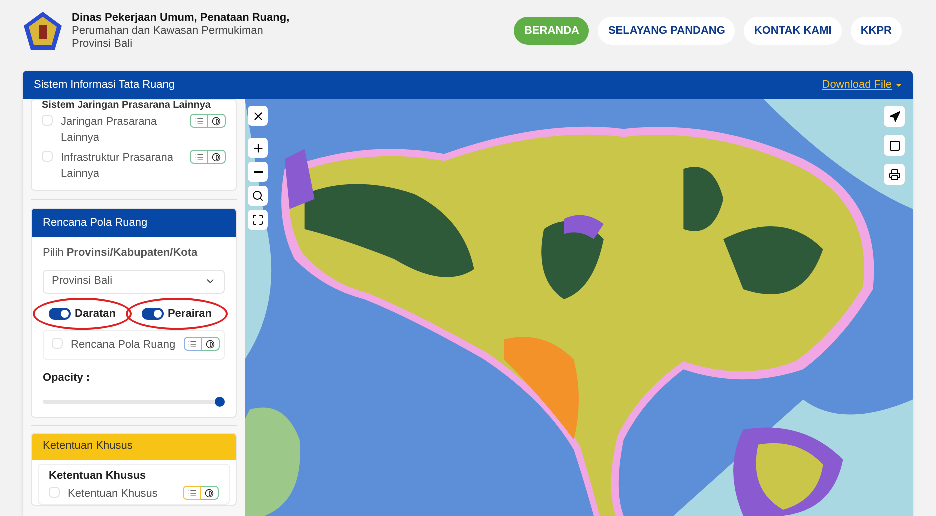 This screenshot has width=936, height=516. I want to click on locate-button, so click(894, 116).